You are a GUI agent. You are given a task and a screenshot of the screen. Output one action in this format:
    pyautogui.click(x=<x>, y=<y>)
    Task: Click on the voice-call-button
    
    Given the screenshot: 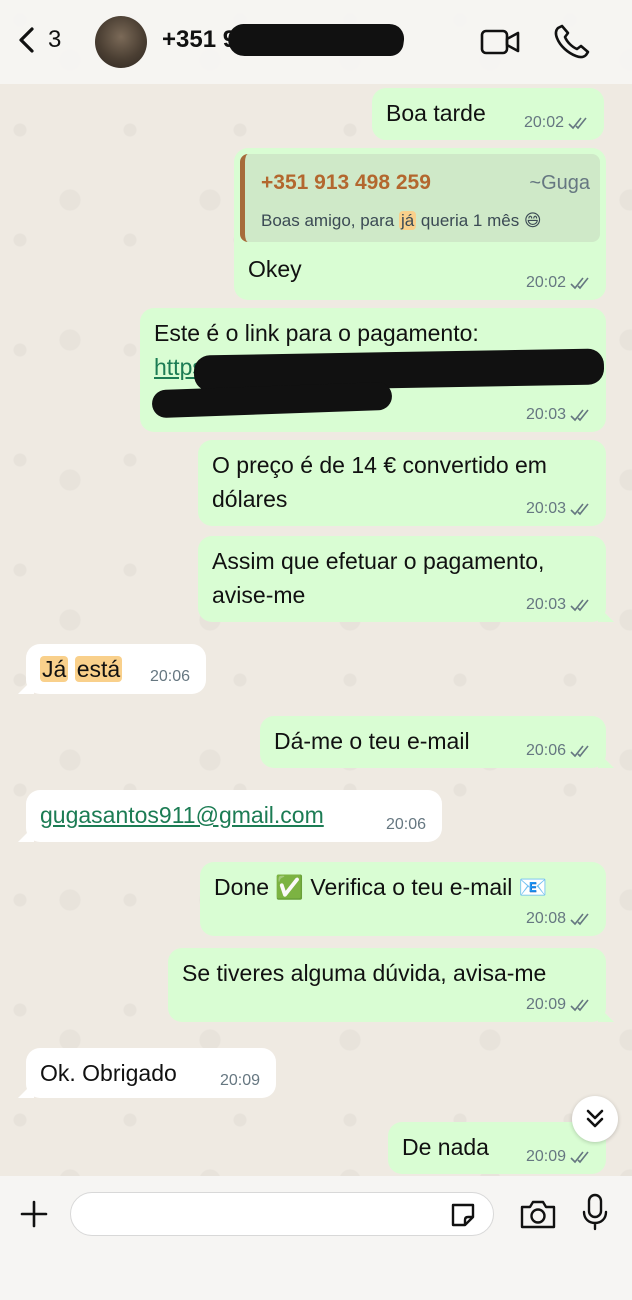 What is the action you would take?
    pyautogui.click(x=572, y=44)
    